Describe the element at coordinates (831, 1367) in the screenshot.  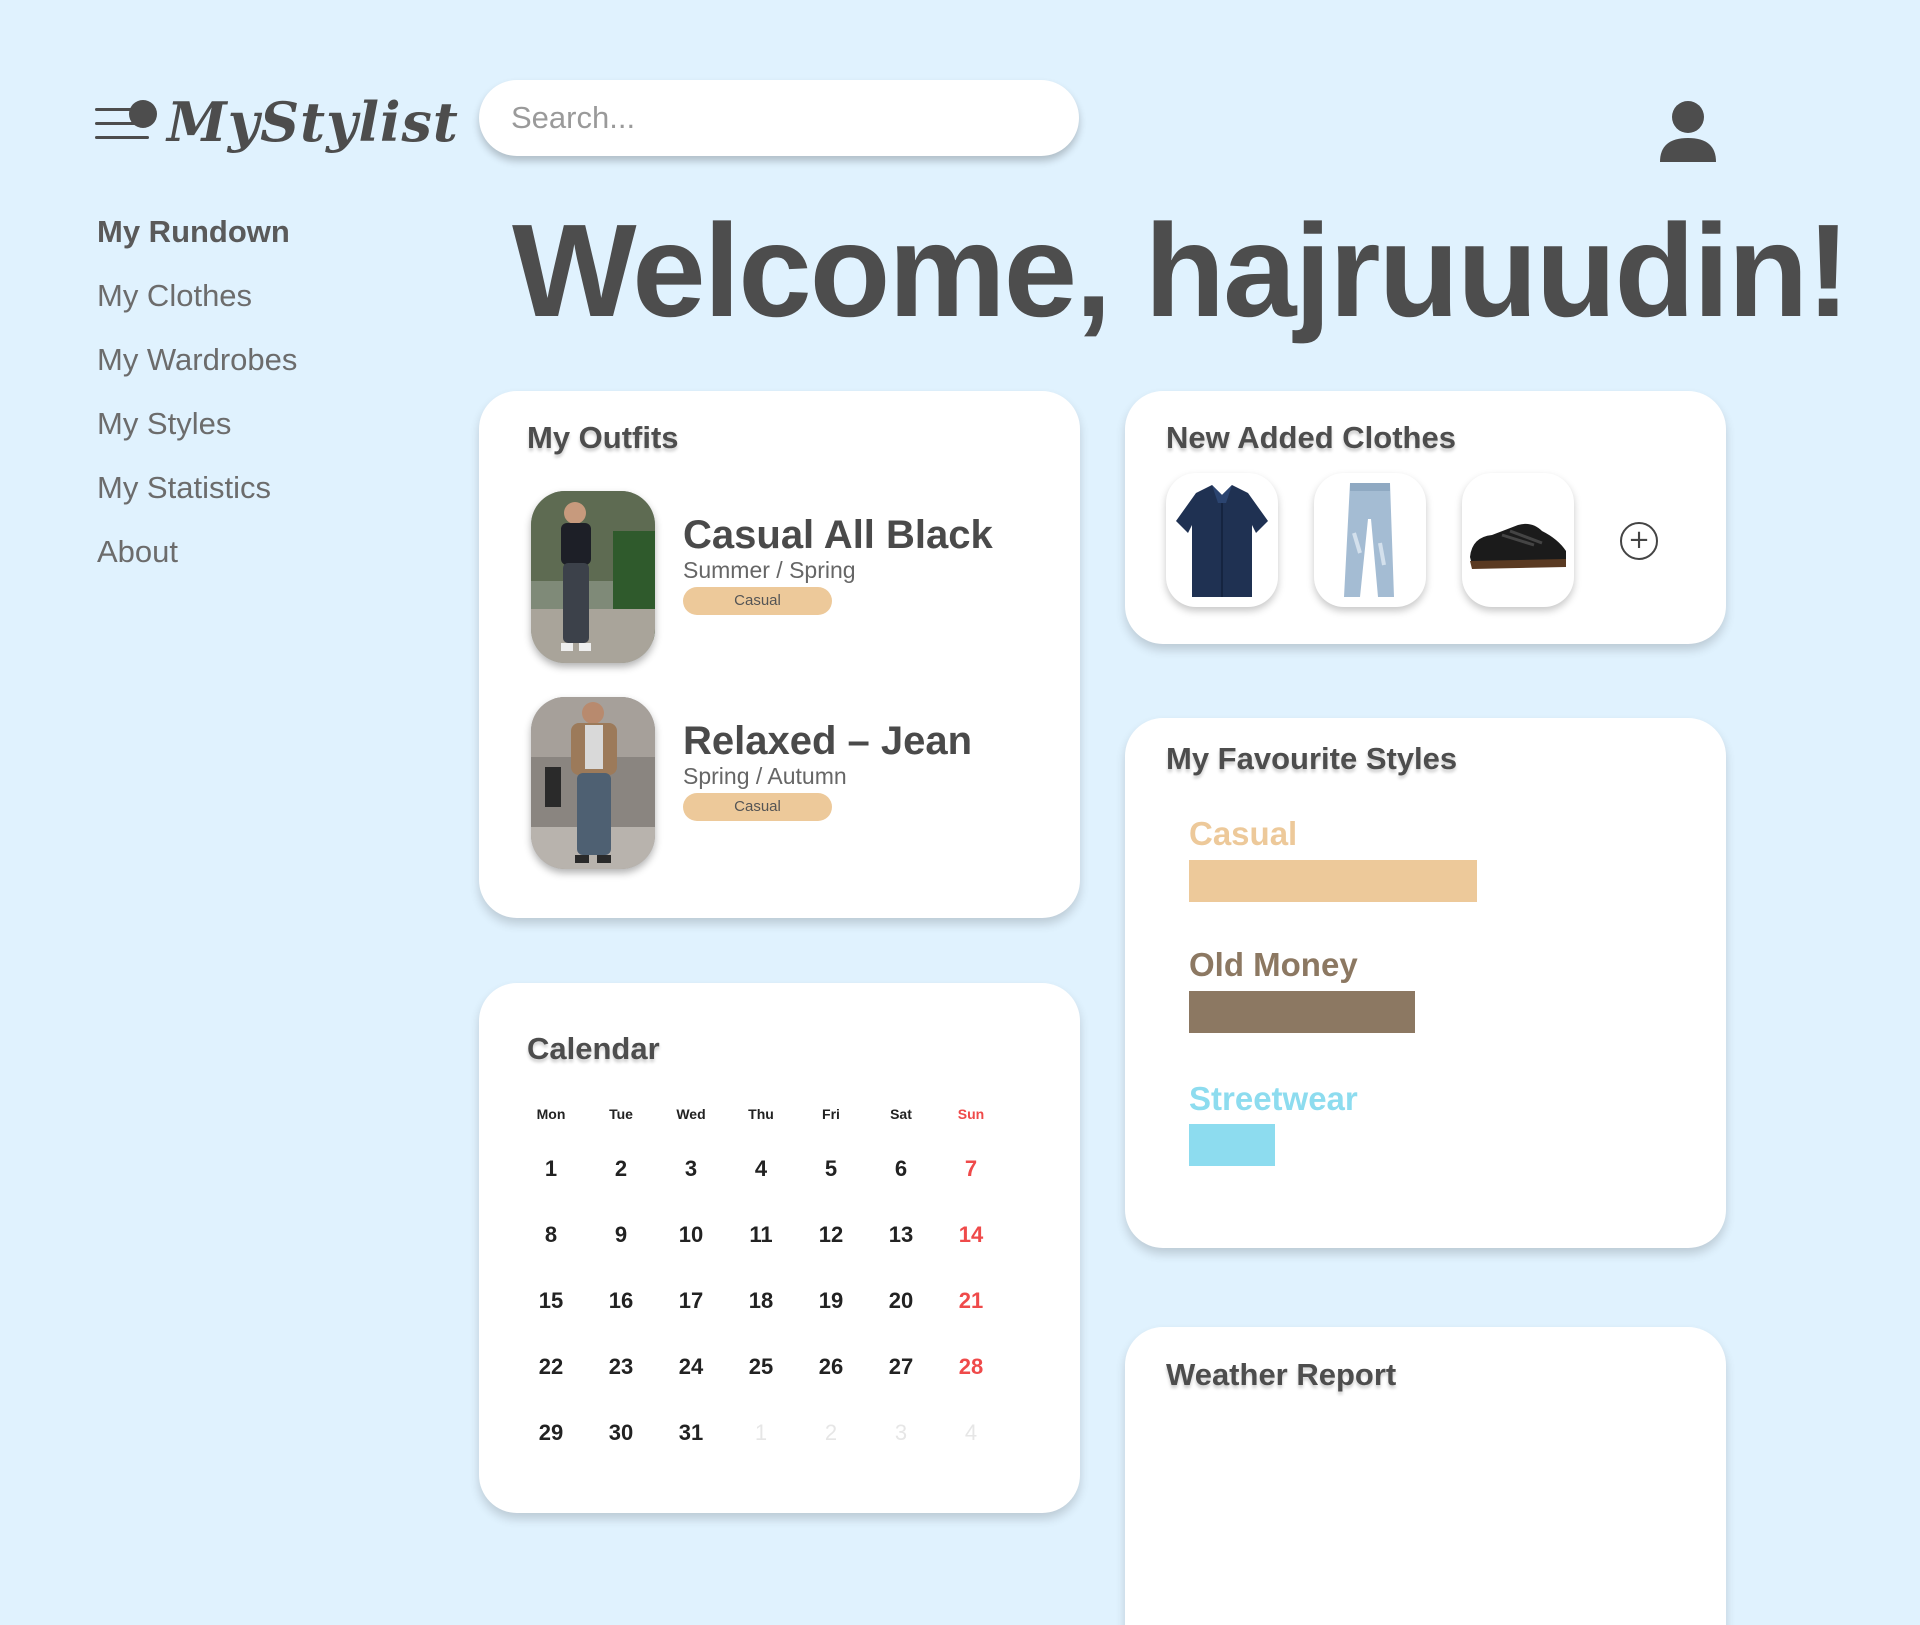
I see `calendar-day: 26` at that location.